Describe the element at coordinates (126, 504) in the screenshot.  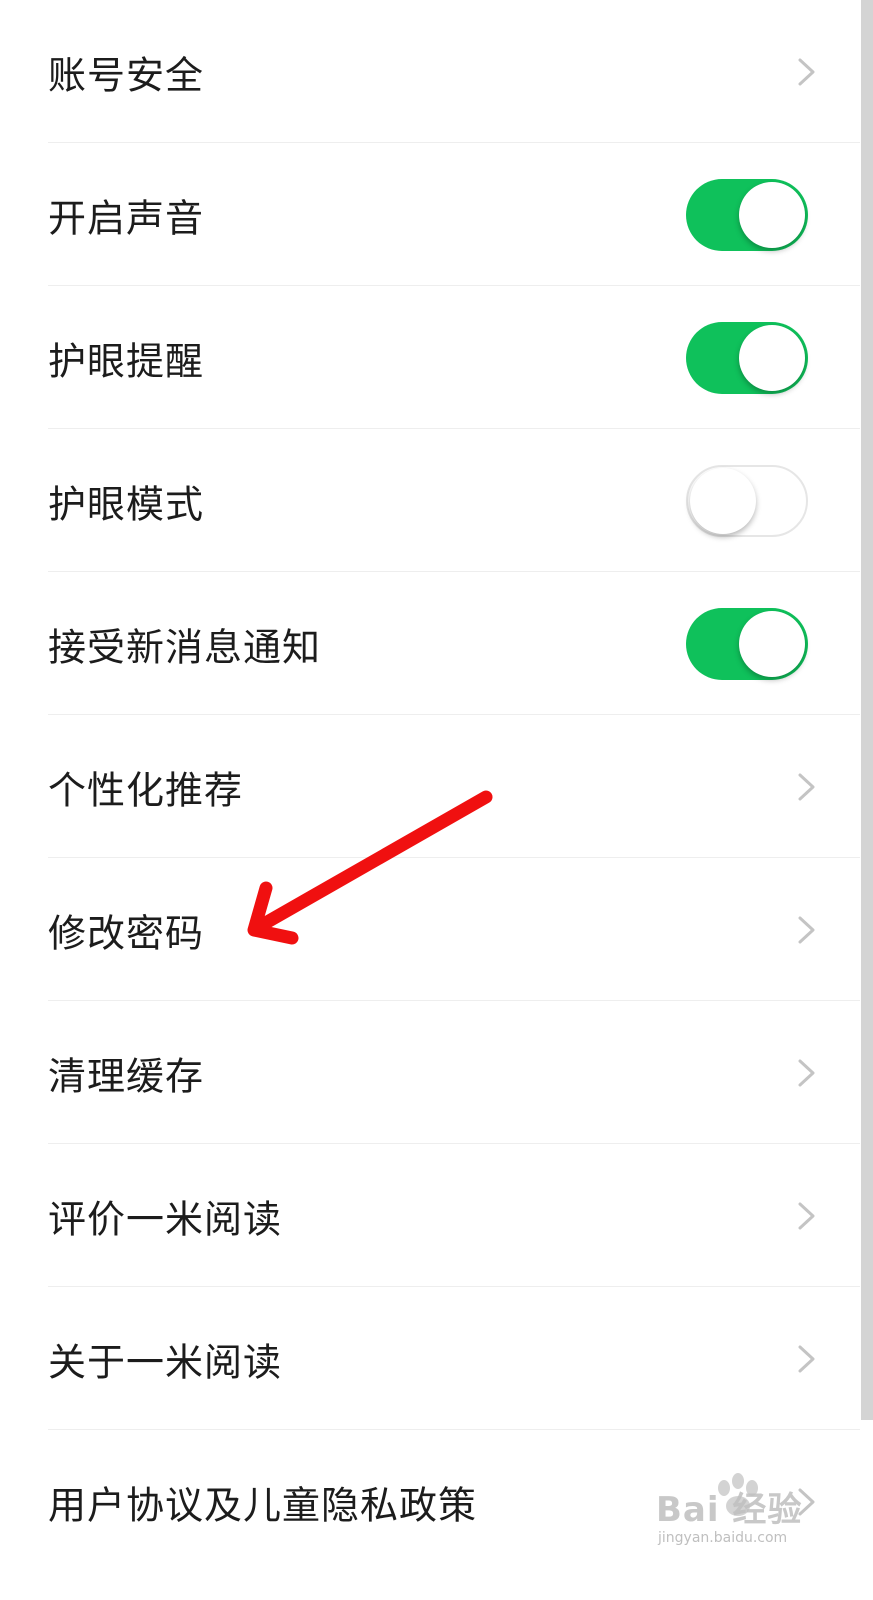
I see `settings-item-label: 护眼模式` at that location.